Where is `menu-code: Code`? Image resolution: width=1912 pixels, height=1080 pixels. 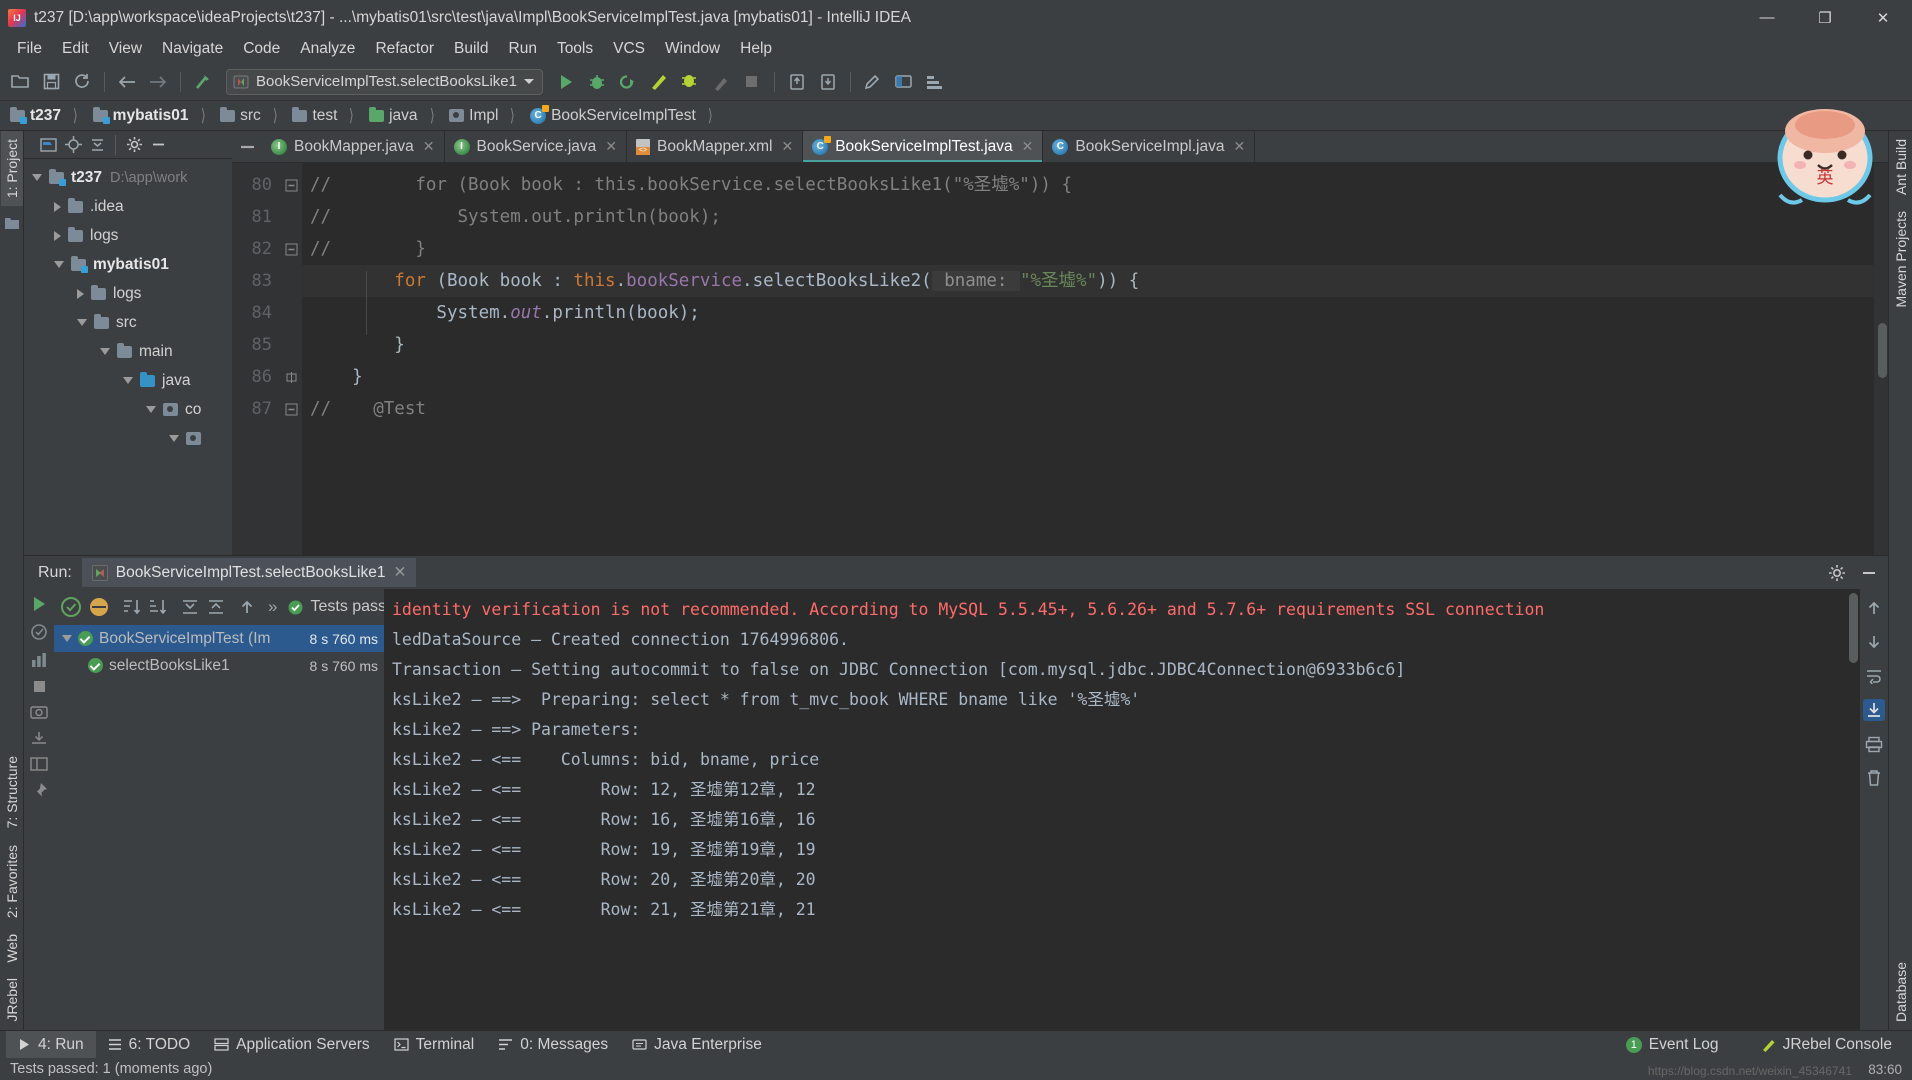
menu-code: Code is located at coordinates (261, 49).